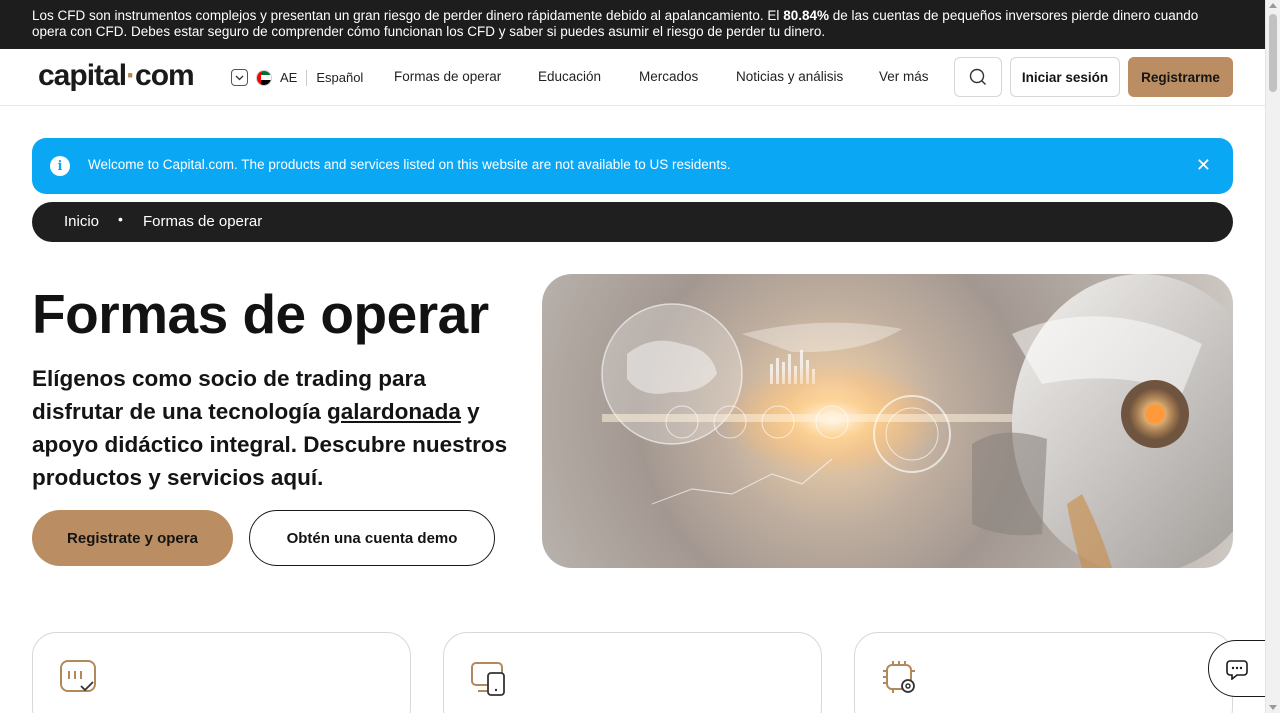 The height and width of the screenshot is (713, 1280). I want to click on logo-text-right: com, so click(165, 75).